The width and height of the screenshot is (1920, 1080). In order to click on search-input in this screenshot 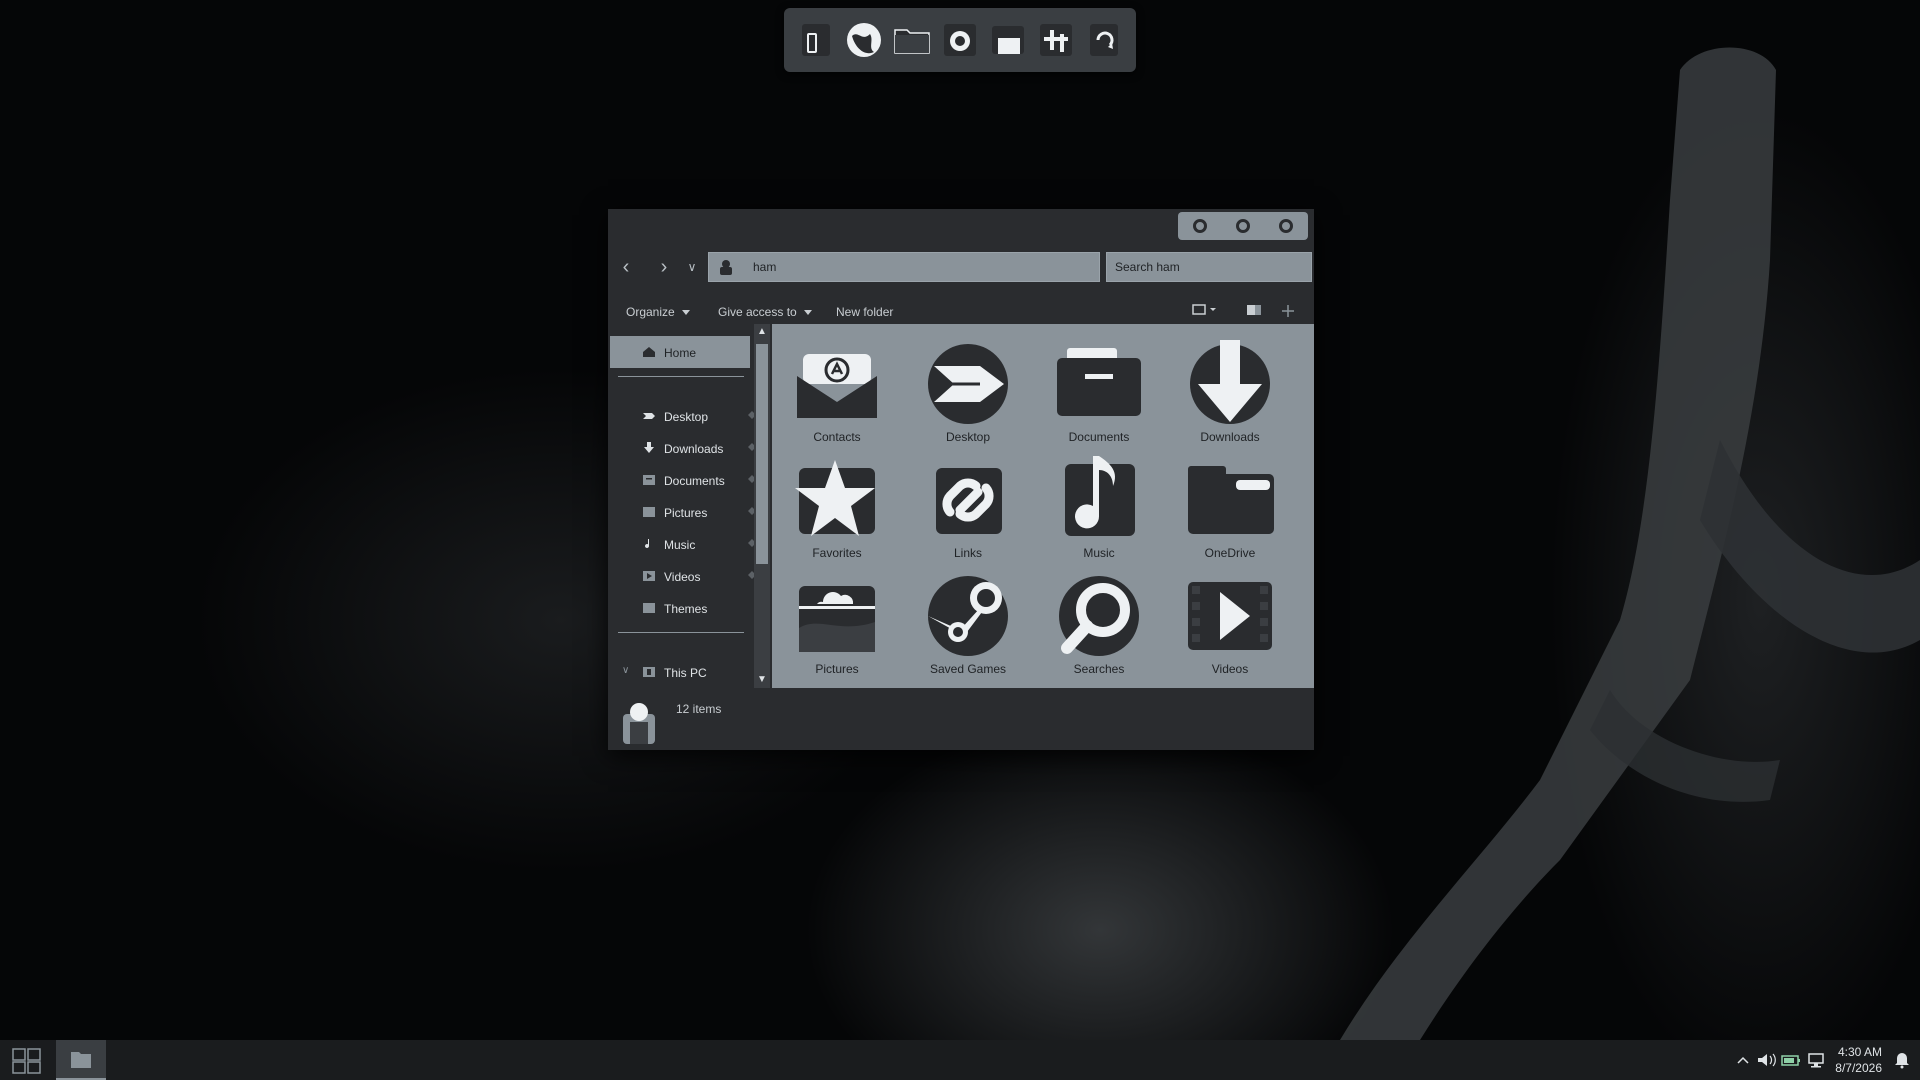, I will do `click(1209, 267)`.